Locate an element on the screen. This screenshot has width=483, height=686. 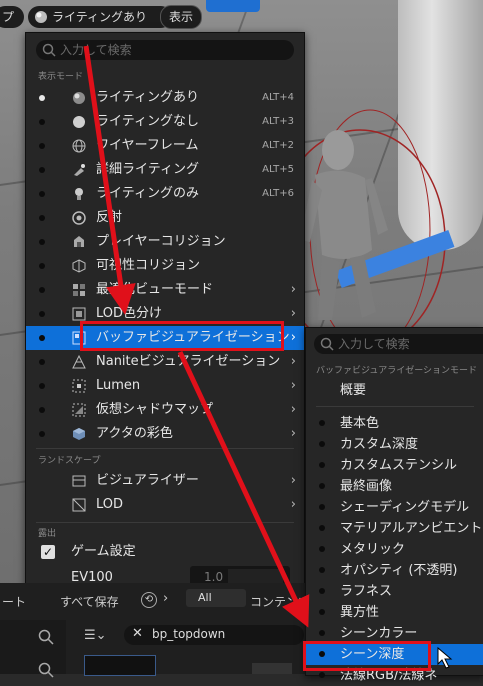
view-mode-item-lumen: Lumen › is located at coordinates (165, 386).